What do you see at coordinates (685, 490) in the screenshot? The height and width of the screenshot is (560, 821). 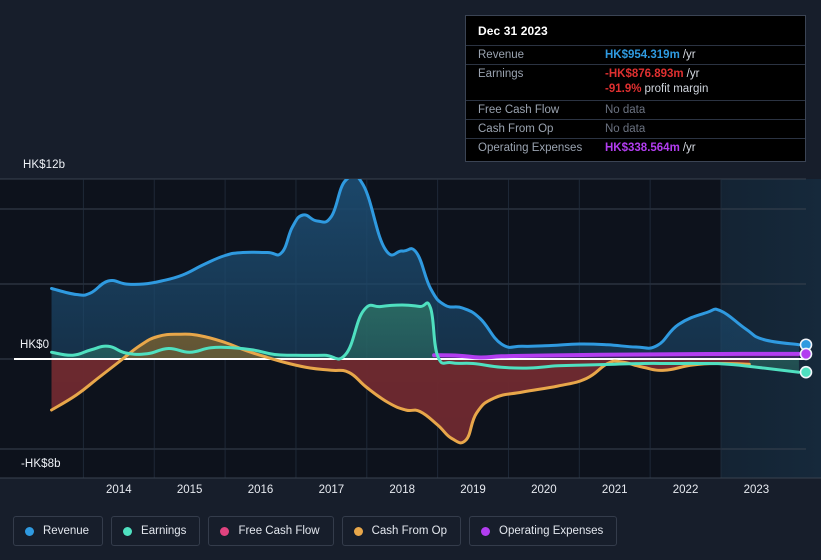 I see `x-axis-tick-2022: 2022` at bounding box center [685, 490].